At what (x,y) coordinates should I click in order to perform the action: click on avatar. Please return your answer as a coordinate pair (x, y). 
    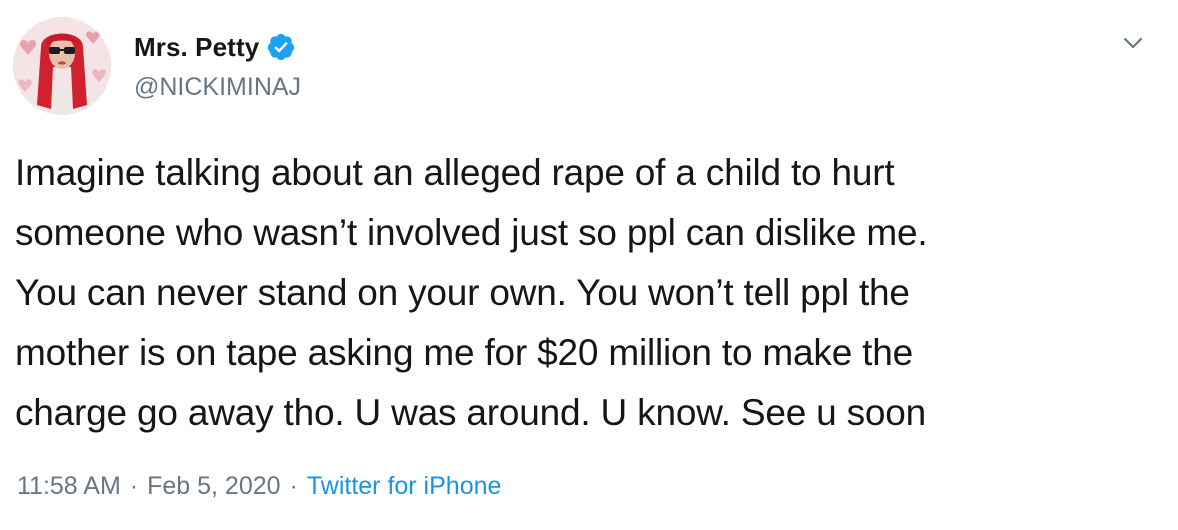
    Looking at the image, I should click on (62, 66).